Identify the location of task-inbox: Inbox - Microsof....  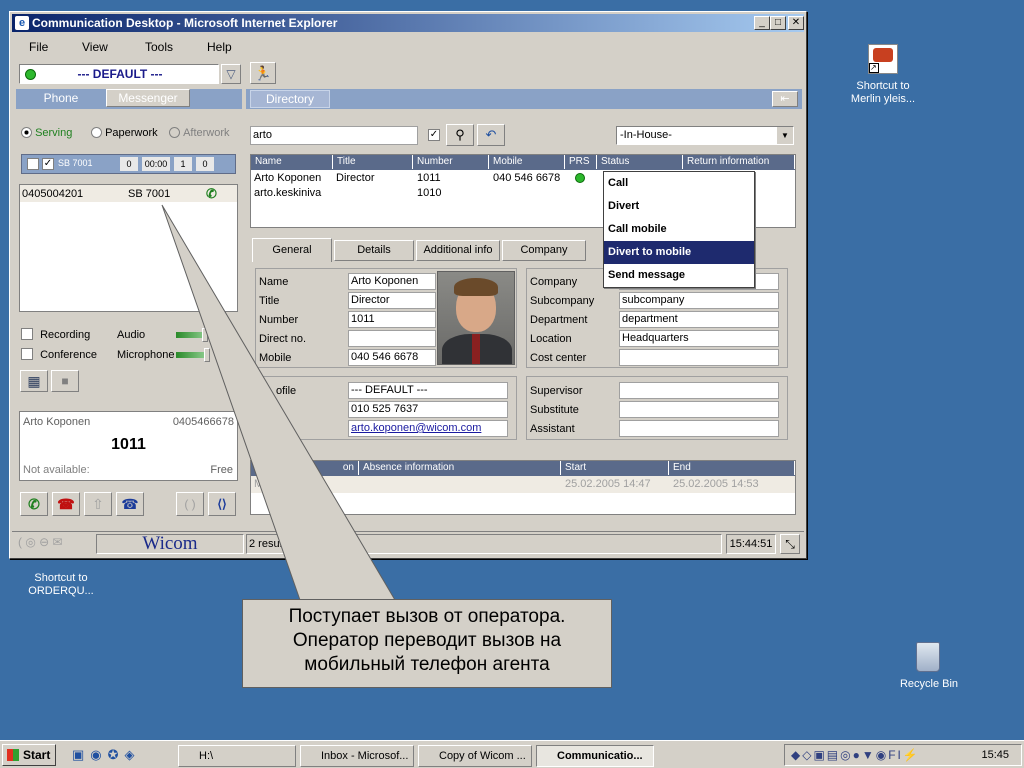
(357, 756).